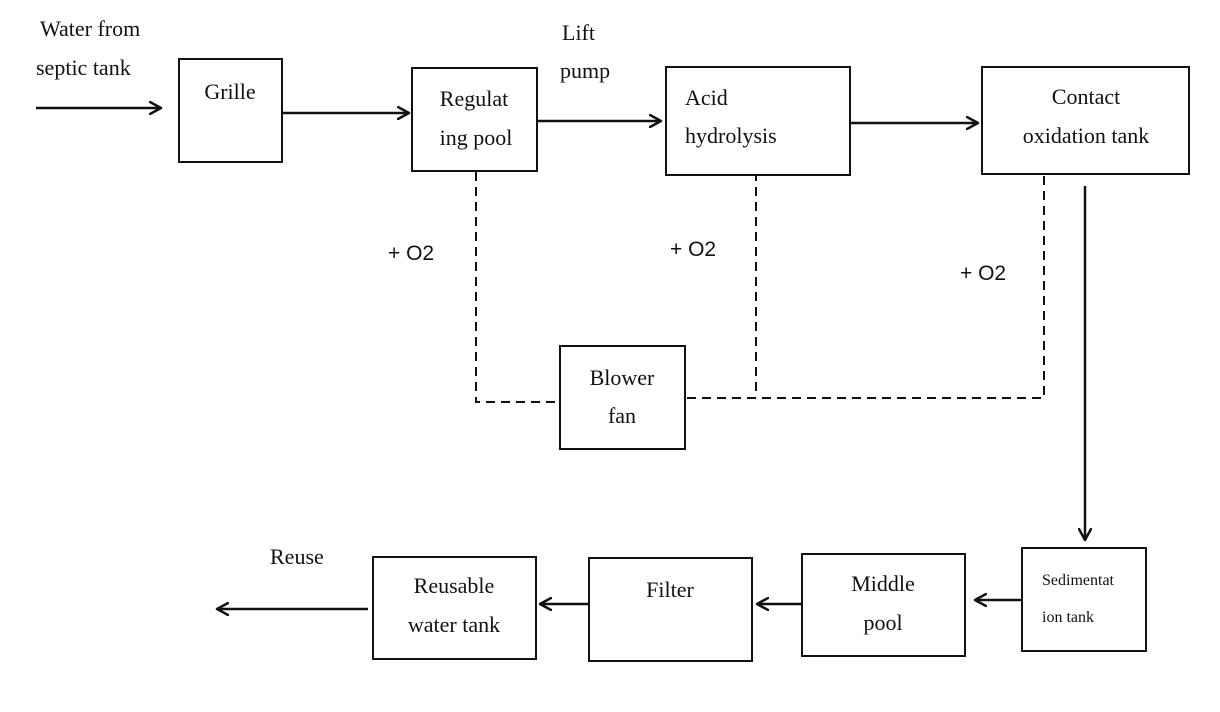 The image size is (1220, 712). What do you see at coordinates (578, 32) in the screenshot?
I see `lift-pump-label-line1: Lift` at bounding box center [578, 32].